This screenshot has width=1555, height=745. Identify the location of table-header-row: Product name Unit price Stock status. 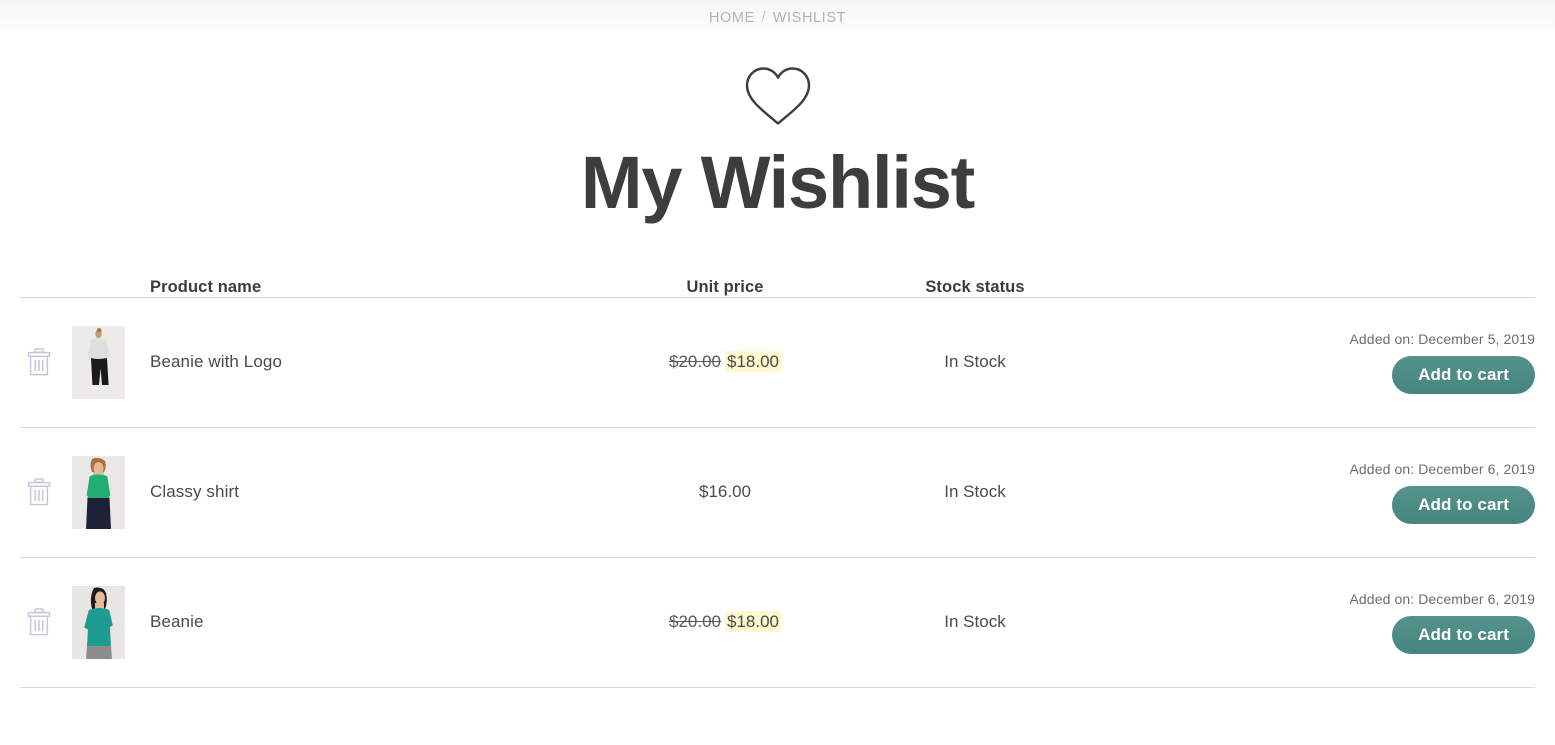
(777, 288).